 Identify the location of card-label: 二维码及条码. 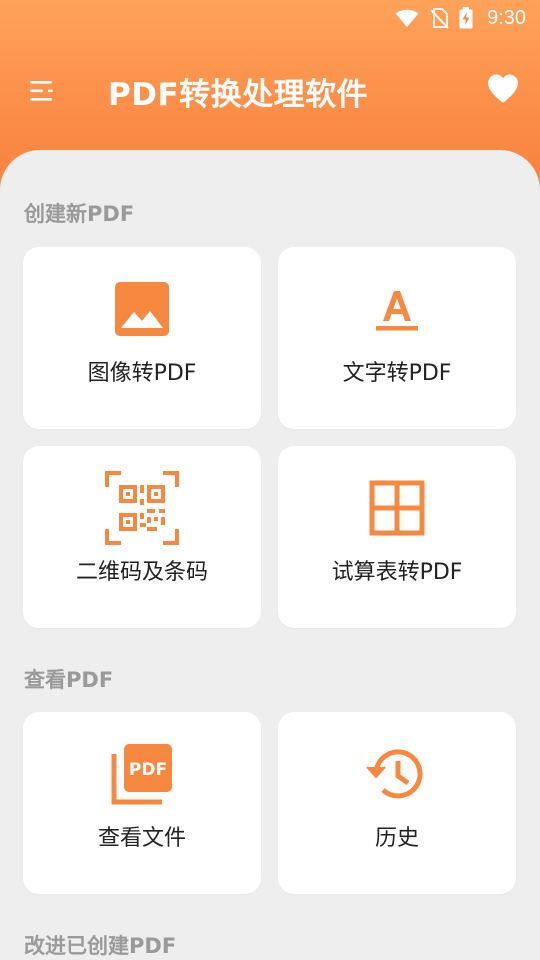
(141, 572).